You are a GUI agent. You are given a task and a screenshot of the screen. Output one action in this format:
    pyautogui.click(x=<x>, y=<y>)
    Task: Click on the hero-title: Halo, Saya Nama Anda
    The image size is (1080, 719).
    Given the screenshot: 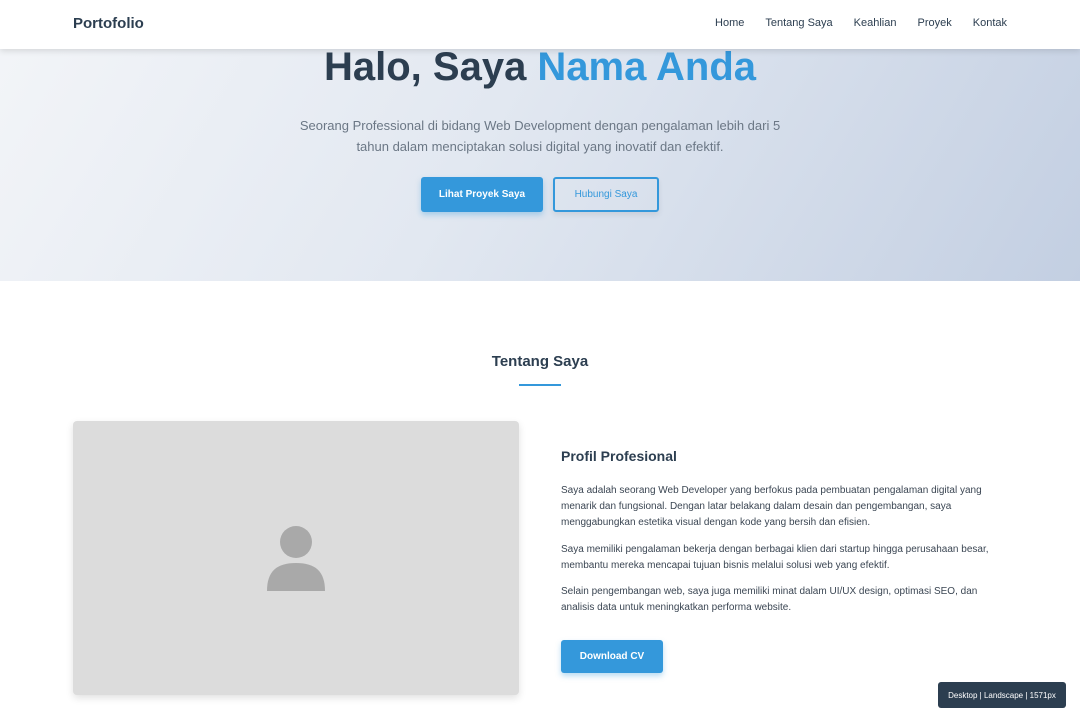 What is the action you would take?
    pyautogui.click(x=540, y=67)
    